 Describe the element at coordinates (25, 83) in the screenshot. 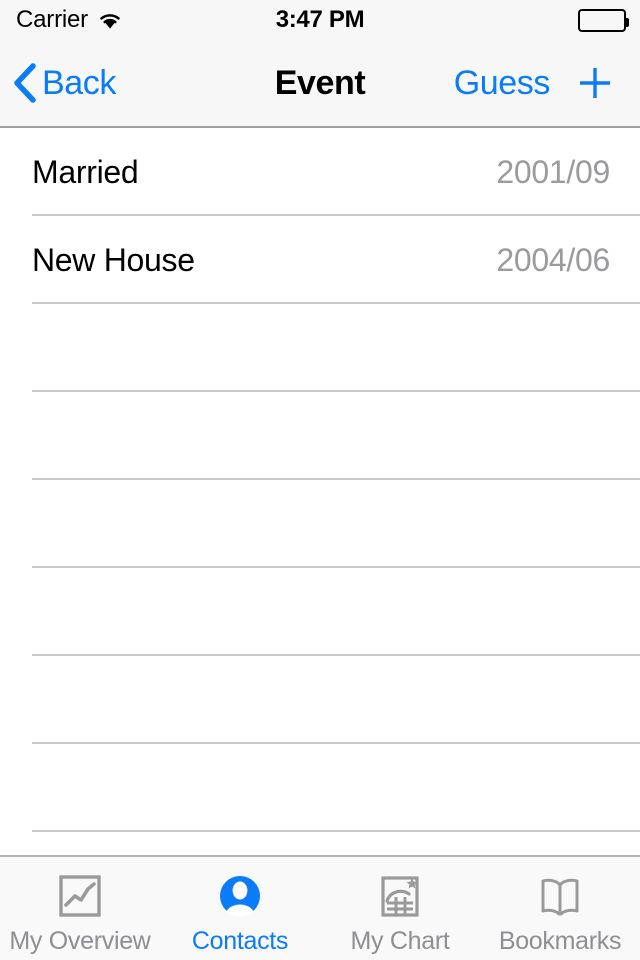

I see `chevron-left-icon` at that location.